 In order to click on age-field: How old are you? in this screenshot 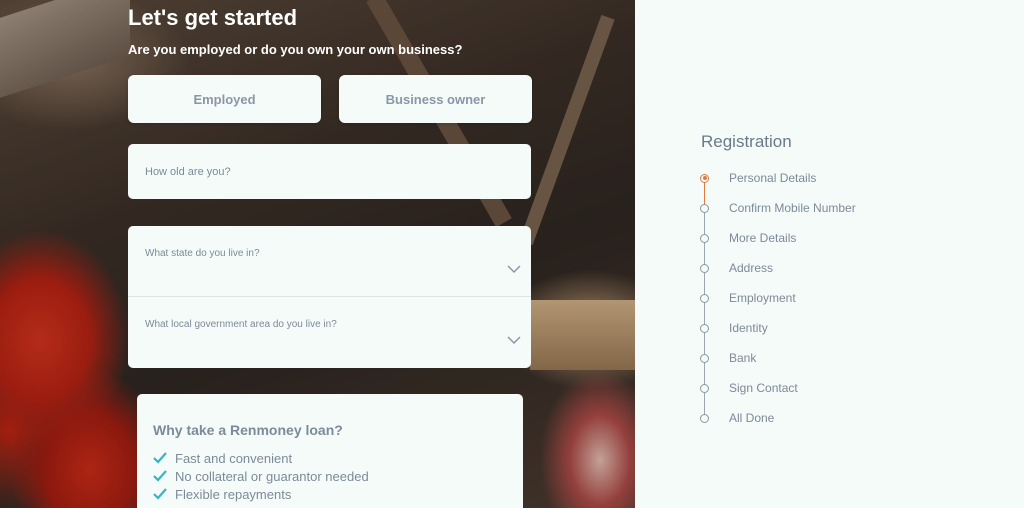, I will do `click(329, 171)`.